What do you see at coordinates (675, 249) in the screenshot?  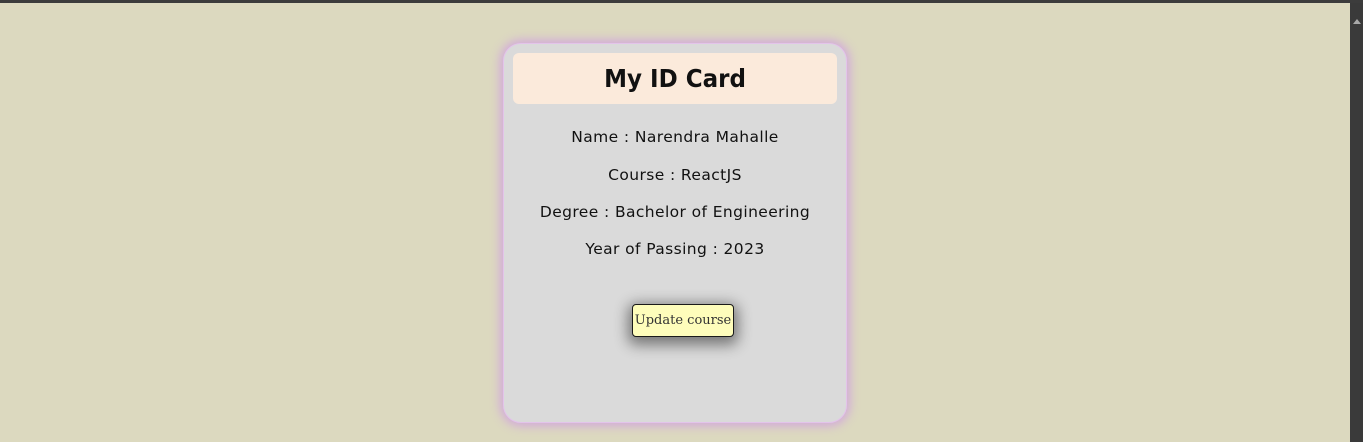 I see `year-of-passing-text: Year of Passing : 2023` at bounding box center [675, 249].